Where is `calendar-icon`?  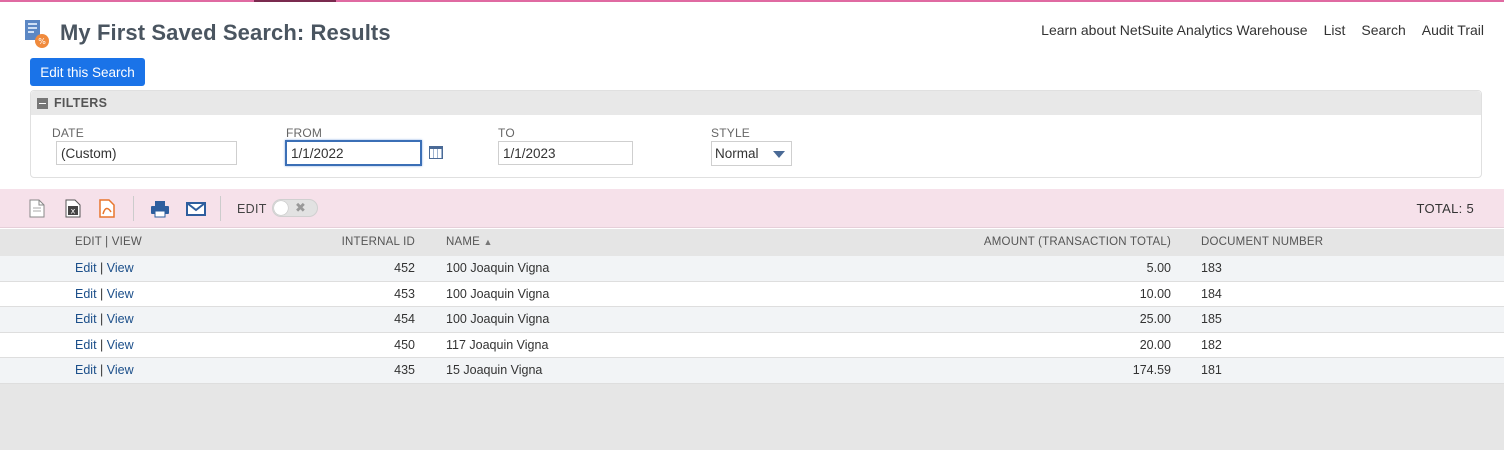
calendar-icon is located at coordinates (436, 152).